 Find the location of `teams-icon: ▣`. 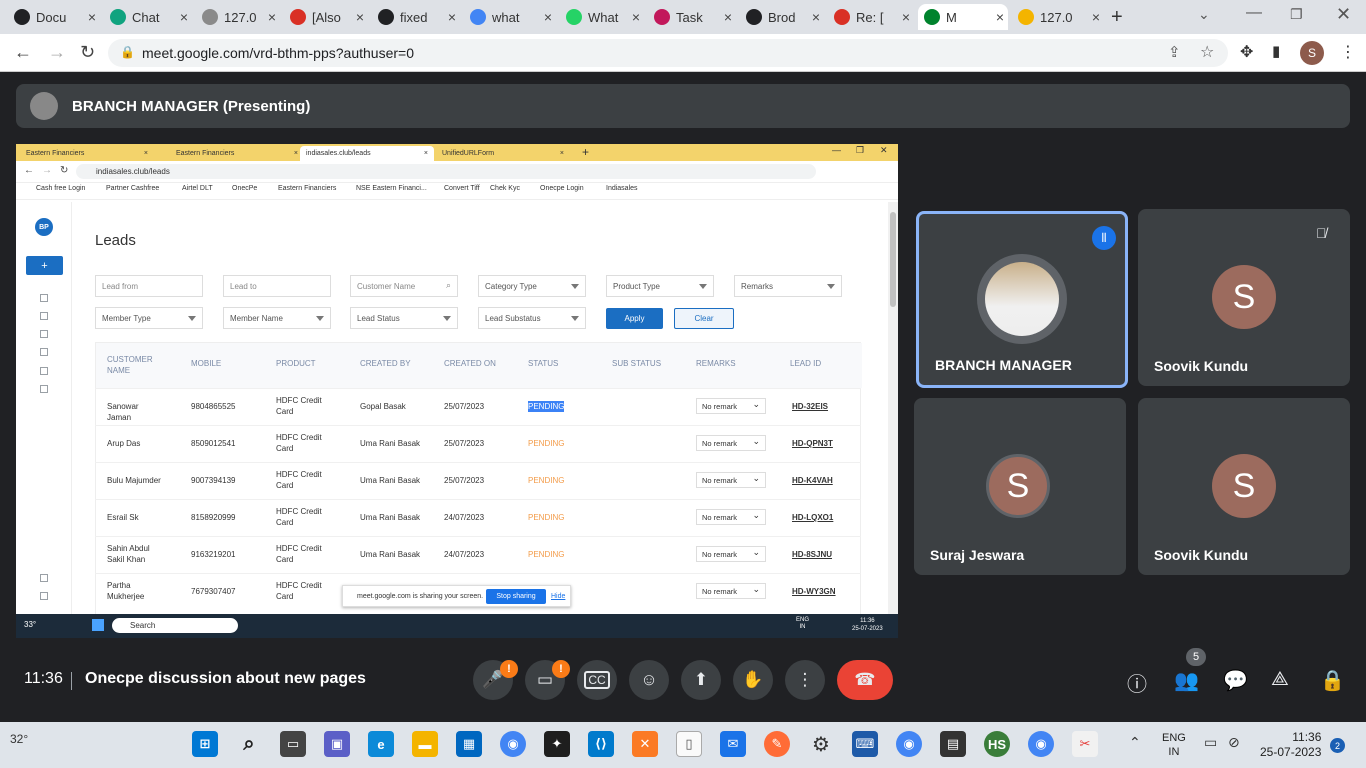

teams-icon: ▣ is located at coordinates (337, 744).